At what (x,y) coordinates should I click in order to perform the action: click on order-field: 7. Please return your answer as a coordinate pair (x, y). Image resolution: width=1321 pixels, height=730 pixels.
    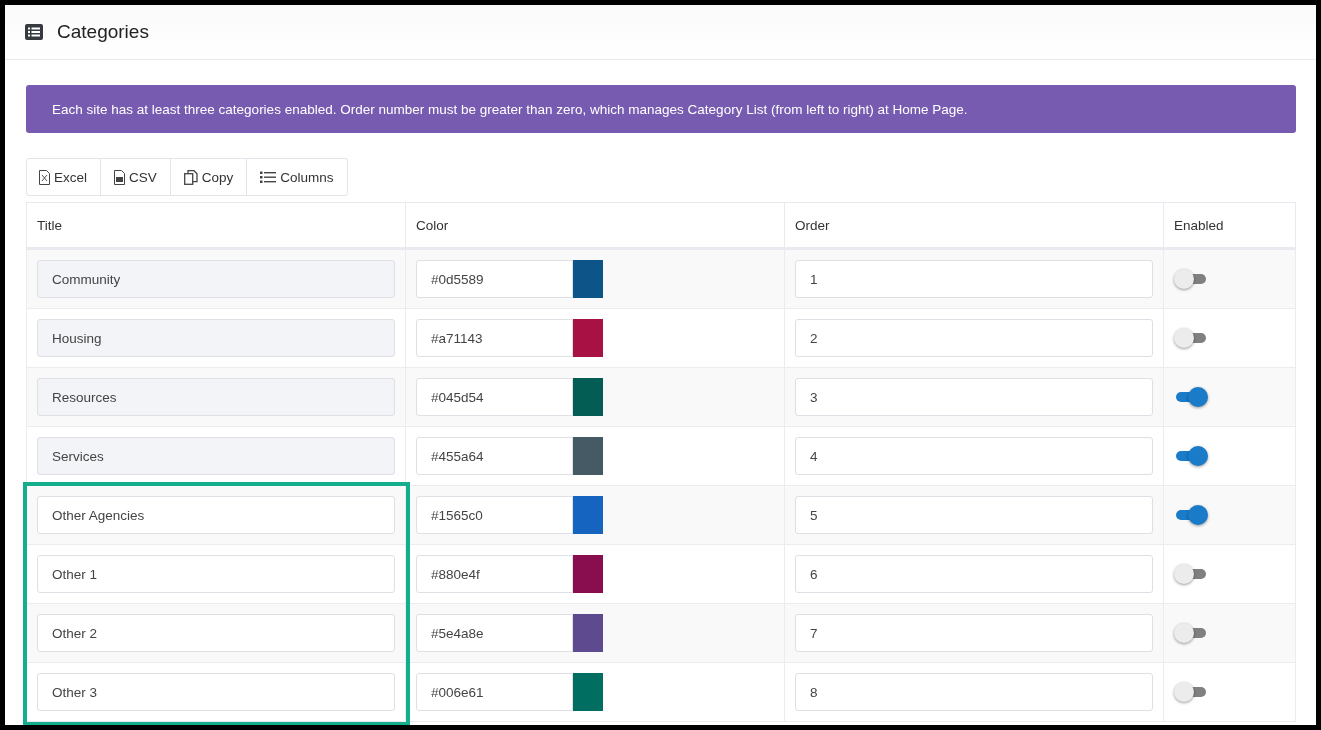
    Looking at the image, I should click on (974, 633).